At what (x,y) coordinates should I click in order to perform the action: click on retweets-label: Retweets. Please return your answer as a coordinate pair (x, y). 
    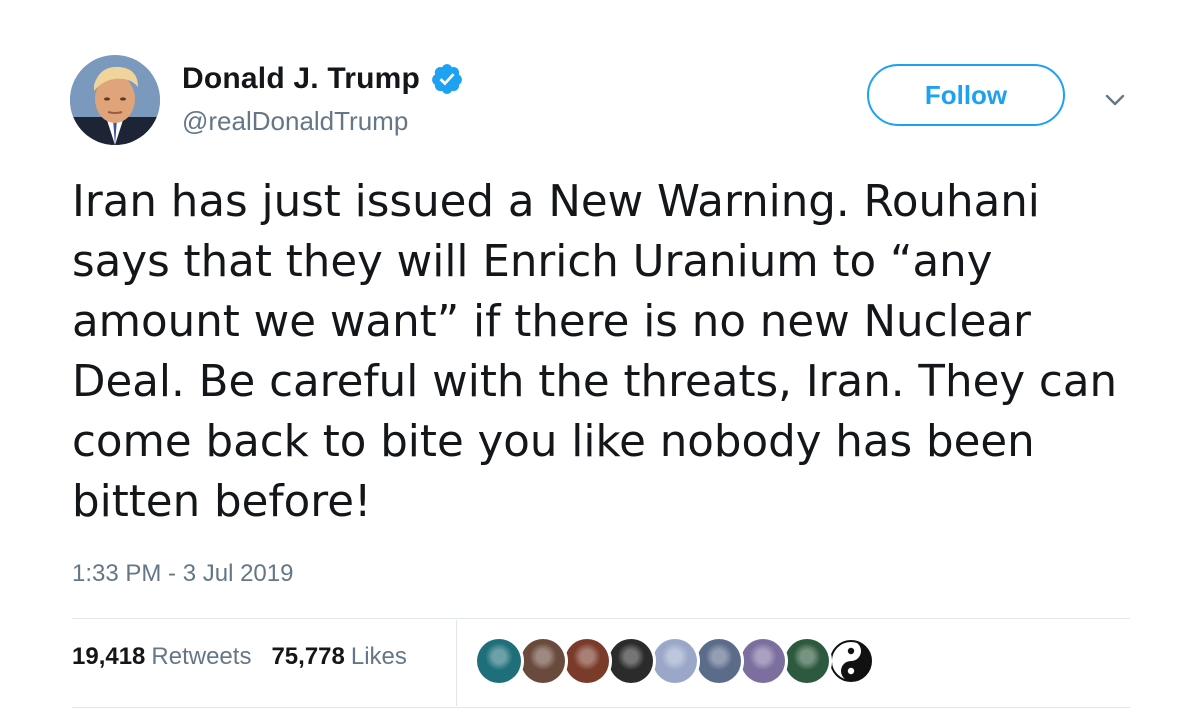
    Looking at the image, I should click on (201, 656).